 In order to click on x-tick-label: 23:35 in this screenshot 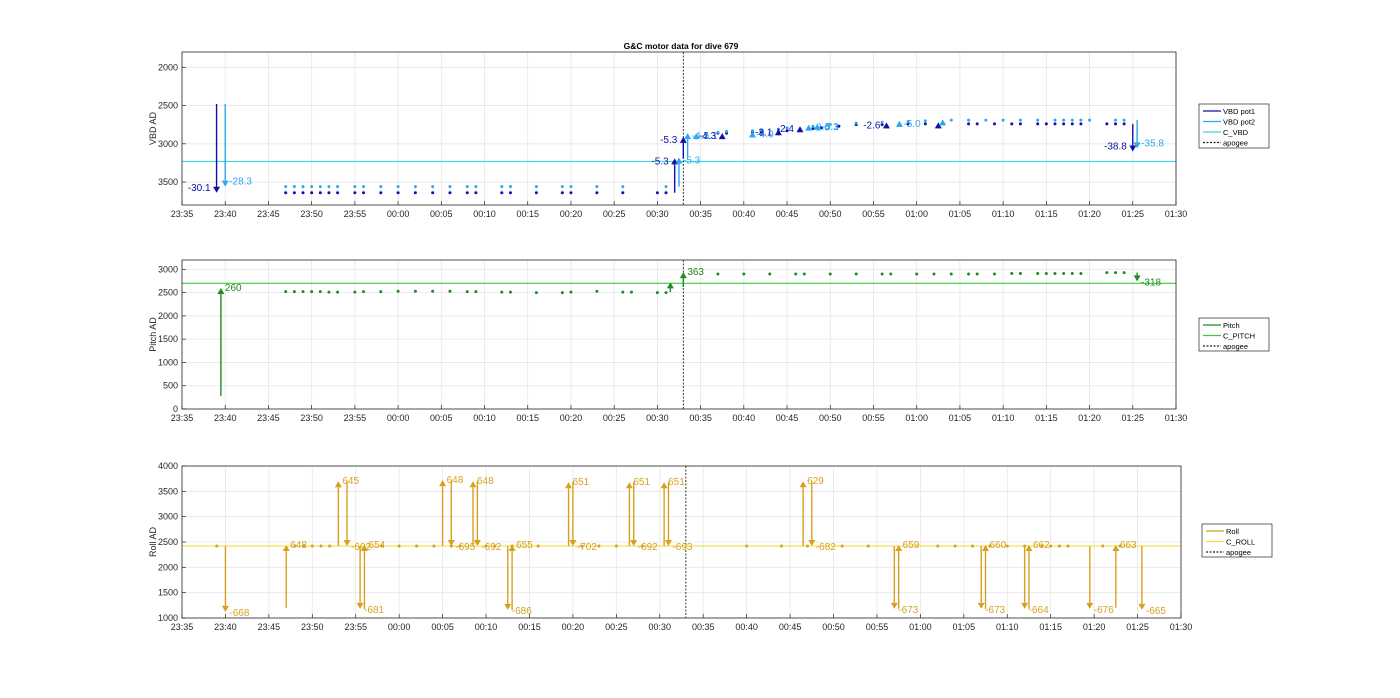, I will do `click(182, 418)`.